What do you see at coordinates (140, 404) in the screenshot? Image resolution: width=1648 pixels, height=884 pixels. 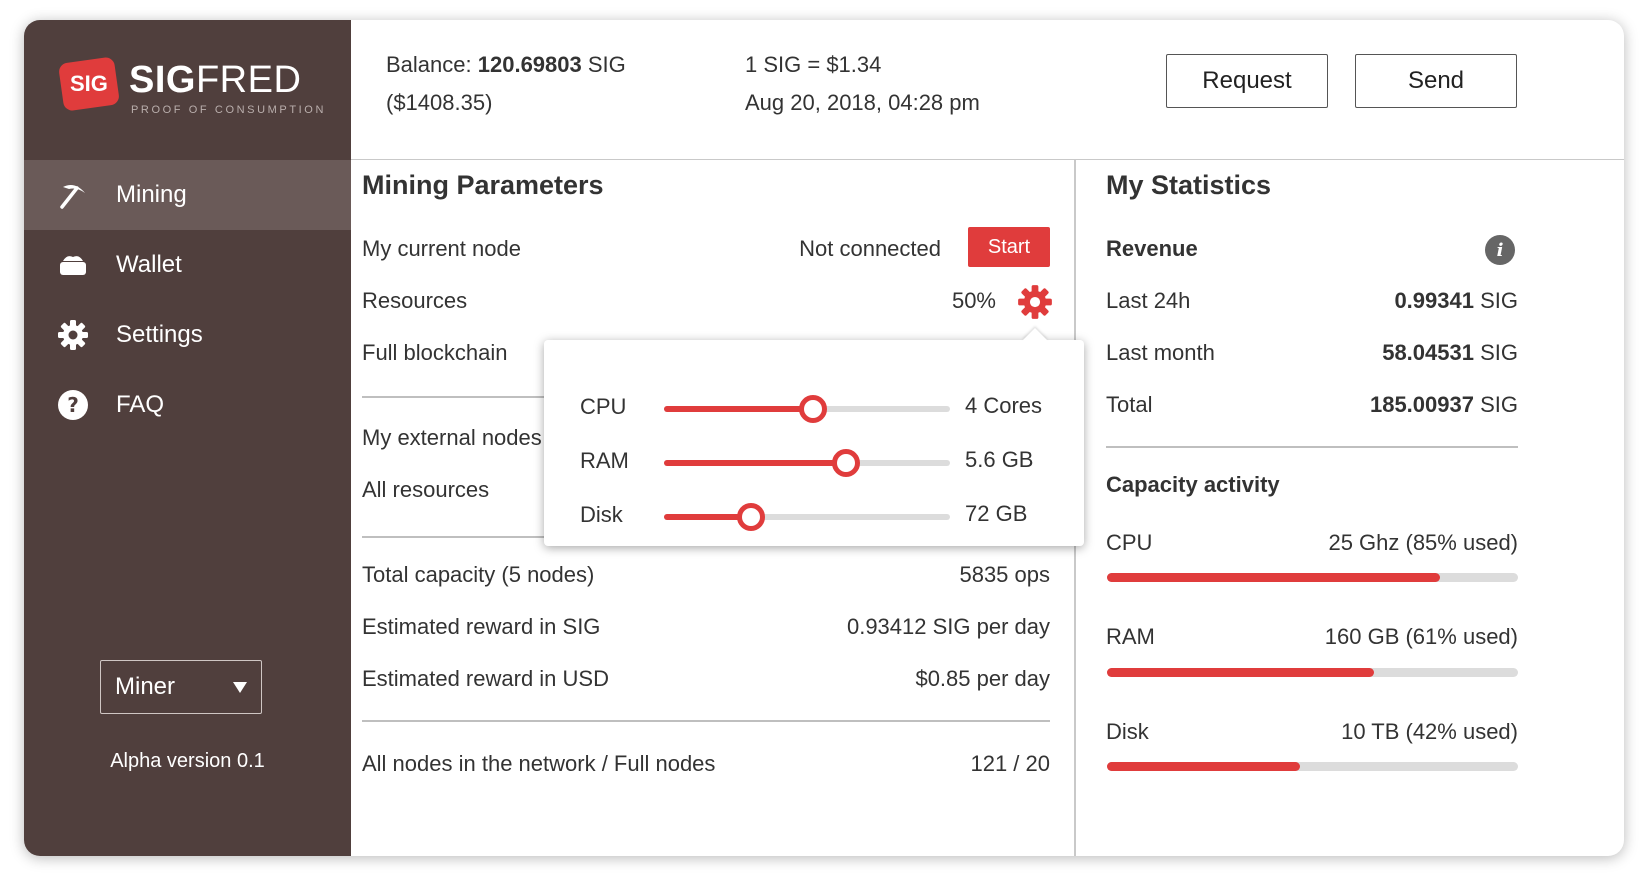 I see `sidebar-item-label: FAQ` at bounding box center [140, 404].